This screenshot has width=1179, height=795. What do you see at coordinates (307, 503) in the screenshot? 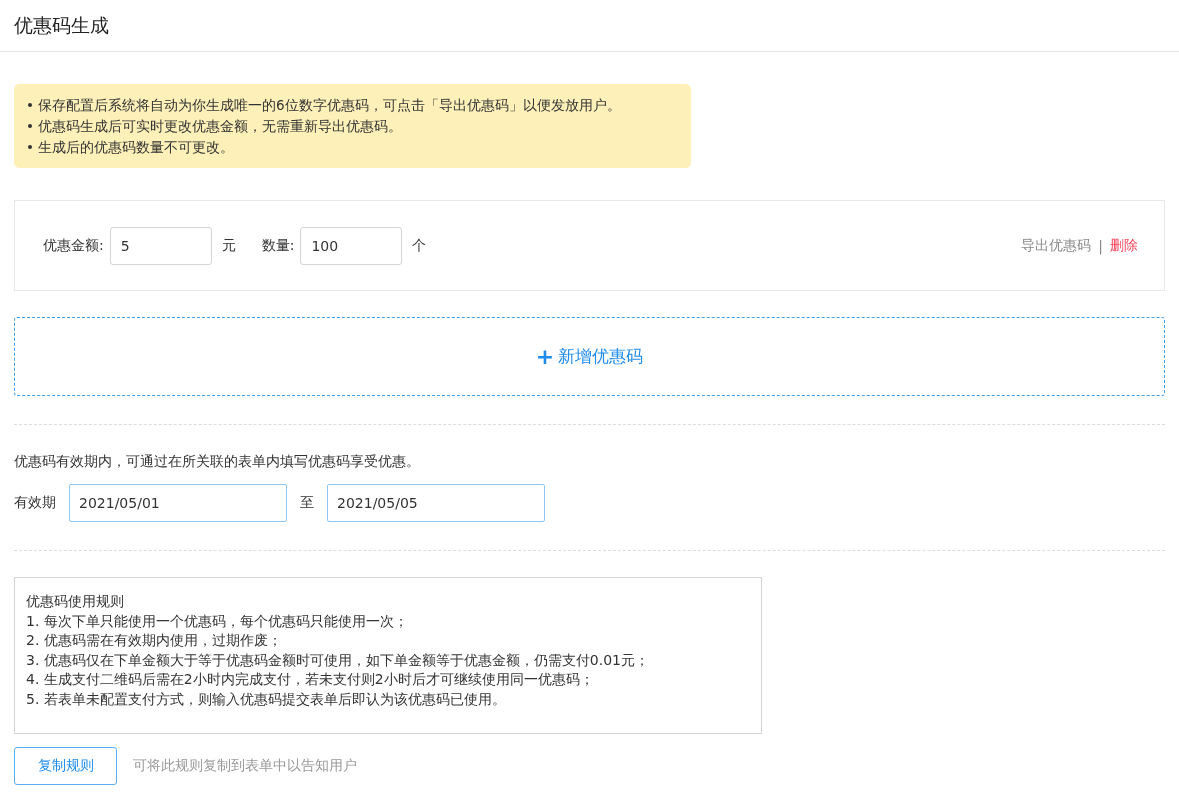
I see `to-label: 至` at bounding box center [307, 503].